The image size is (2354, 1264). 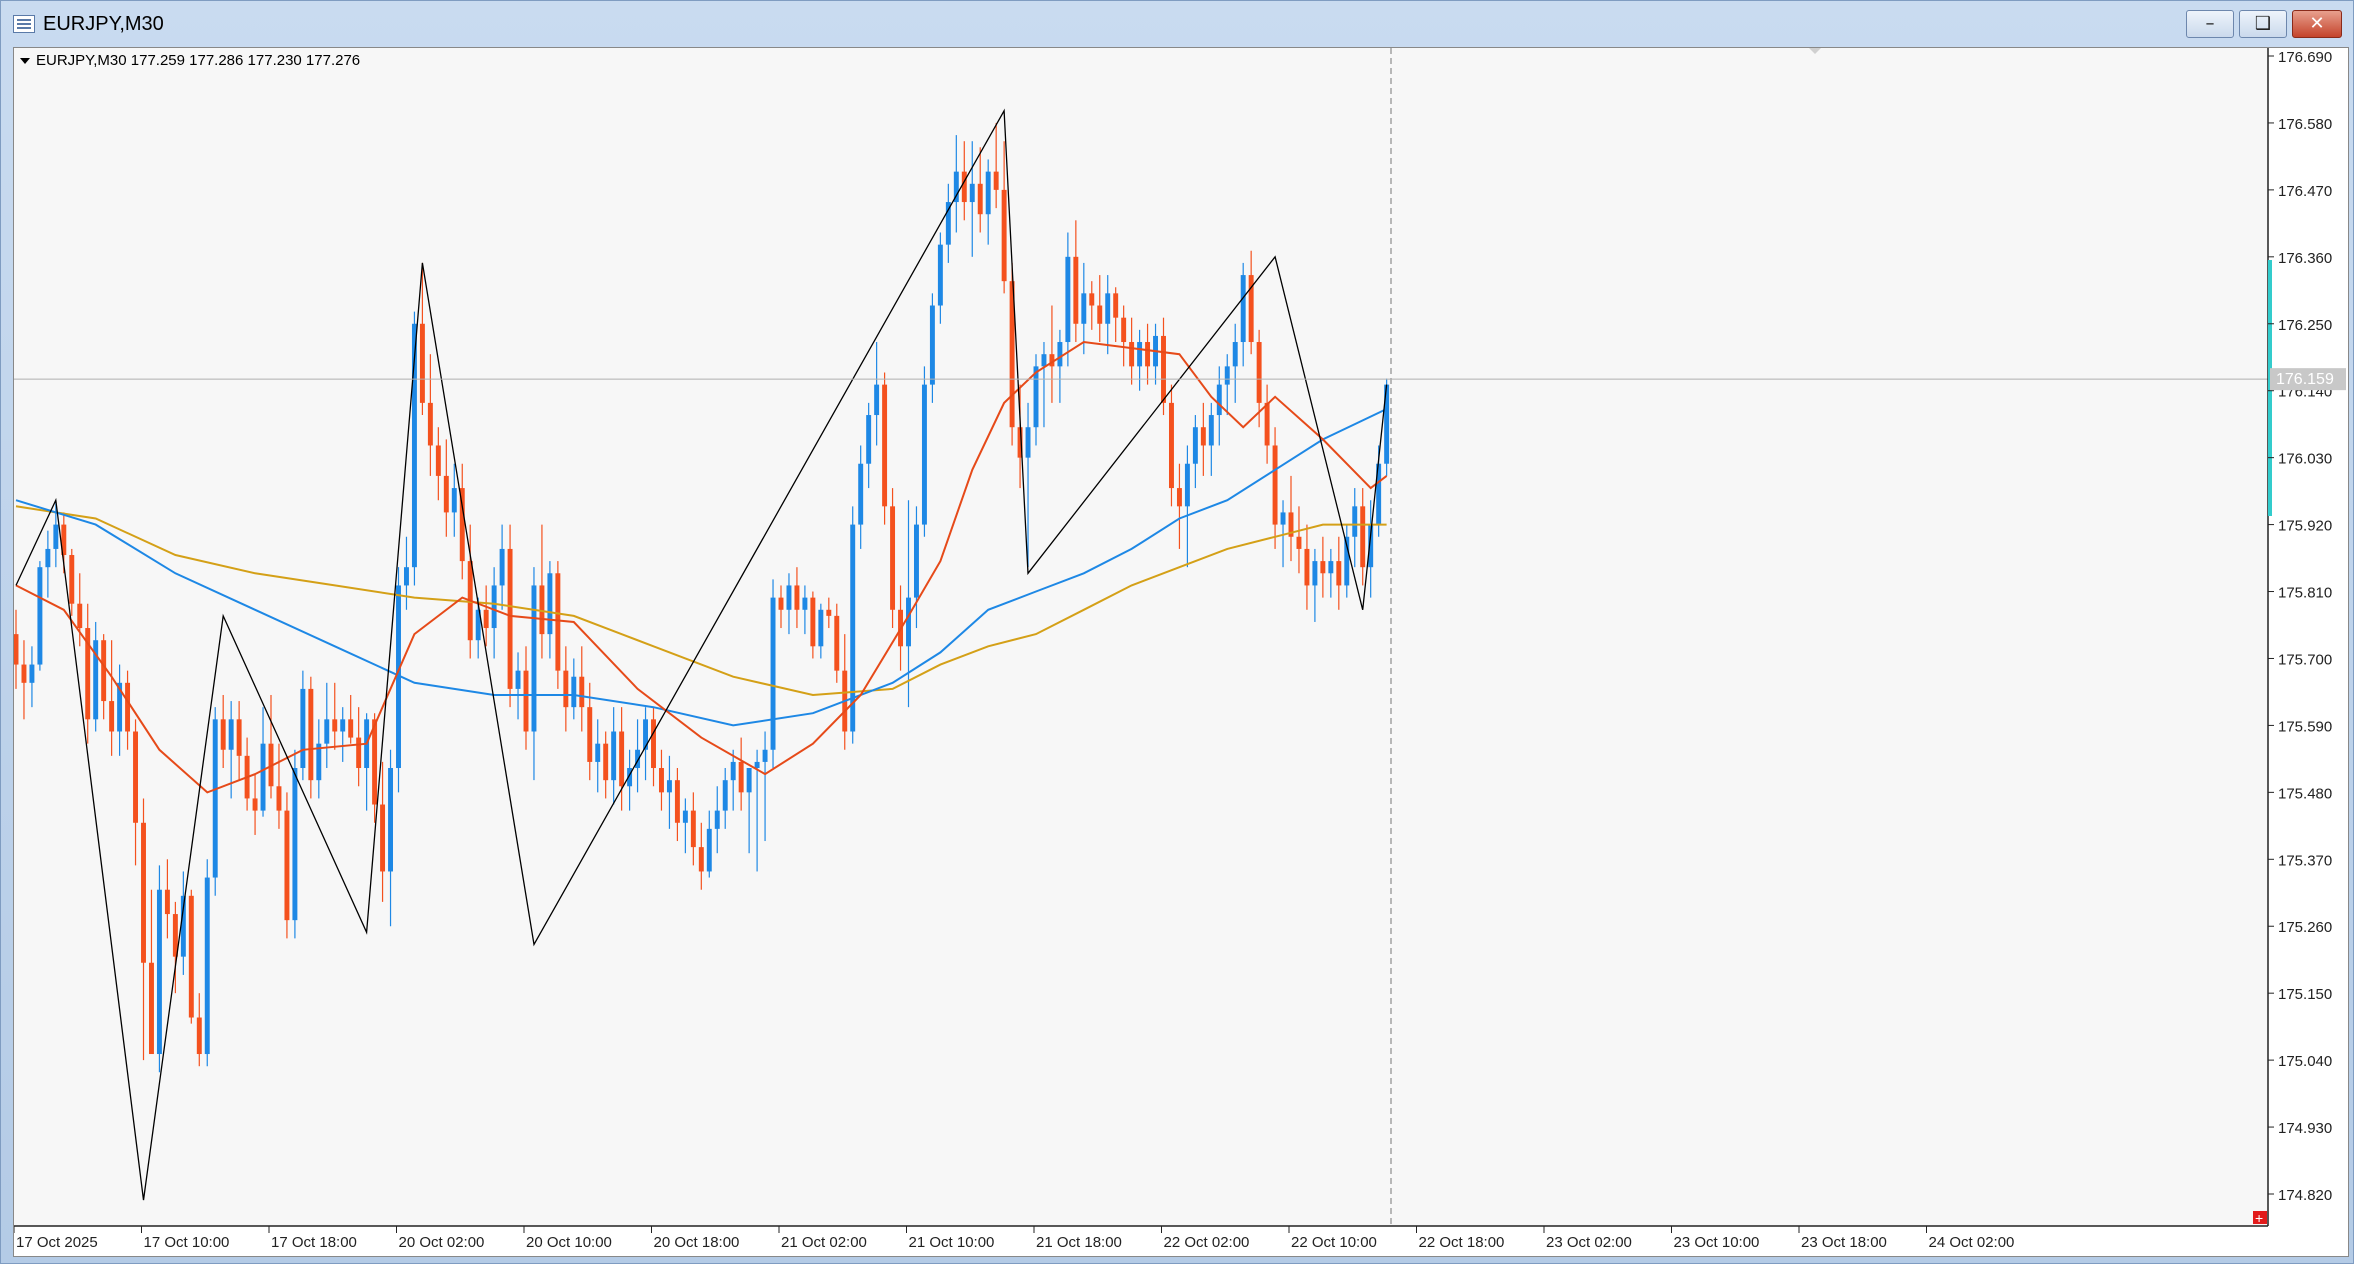 What do you see at coordinates (187, 1242) in the screenshot?
I see `x-tick-label: 17 Oct 10:00` at bounding box center [187, 1242].